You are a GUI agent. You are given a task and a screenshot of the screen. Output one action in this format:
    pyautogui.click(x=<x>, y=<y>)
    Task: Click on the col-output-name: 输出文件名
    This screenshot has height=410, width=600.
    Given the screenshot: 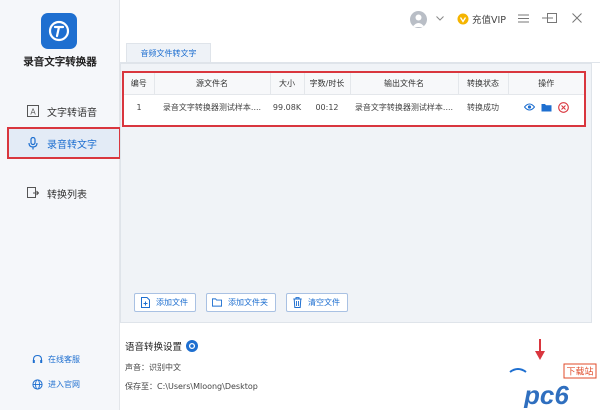 What is the action you would take?
    pyautogui.click(x=404, y=84)
    